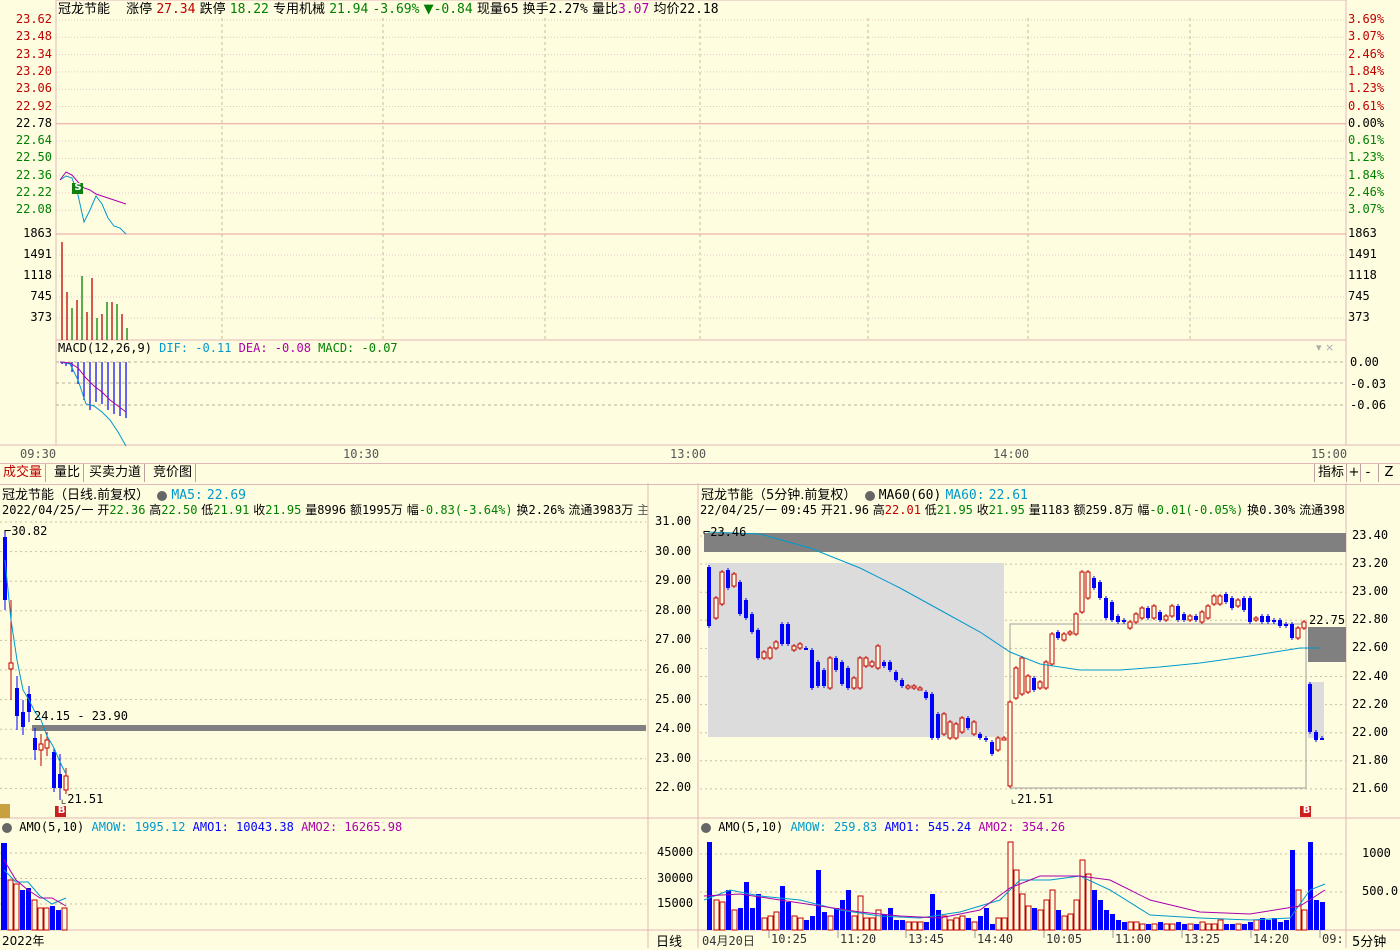 The image size is (1400, 950). What do you see at coordinates (48, 510) in the screenshot?
I see `daily-date: 2022/04/25/一` at bounding box center [48, 510].